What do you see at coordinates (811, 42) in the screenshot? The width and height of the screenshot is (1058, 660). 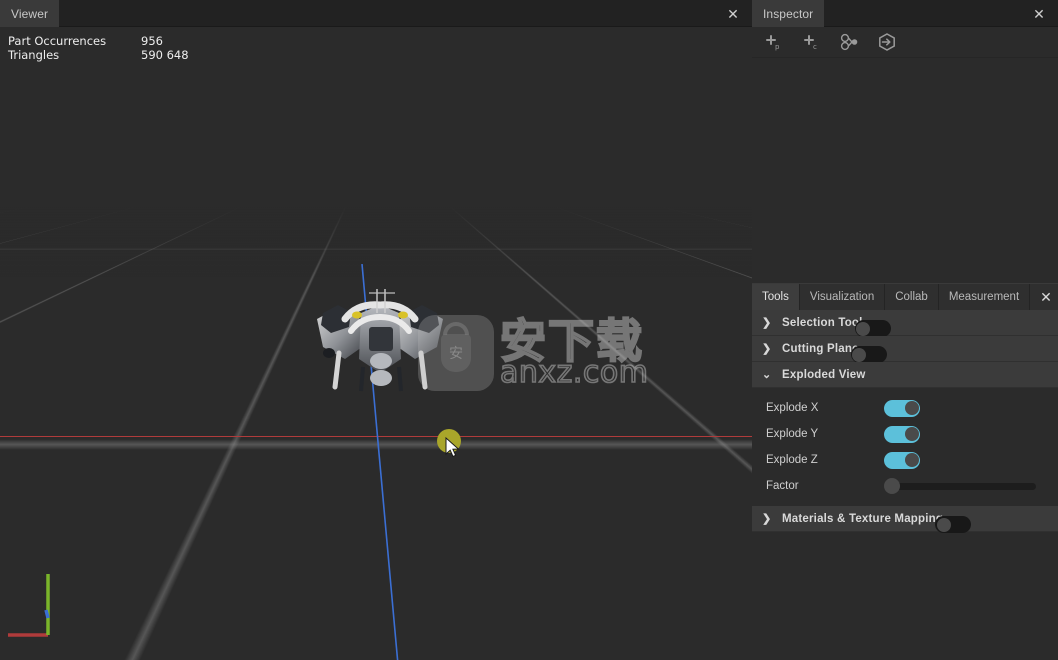 I see `add-component-button: c` at bounding box center [811, 42].